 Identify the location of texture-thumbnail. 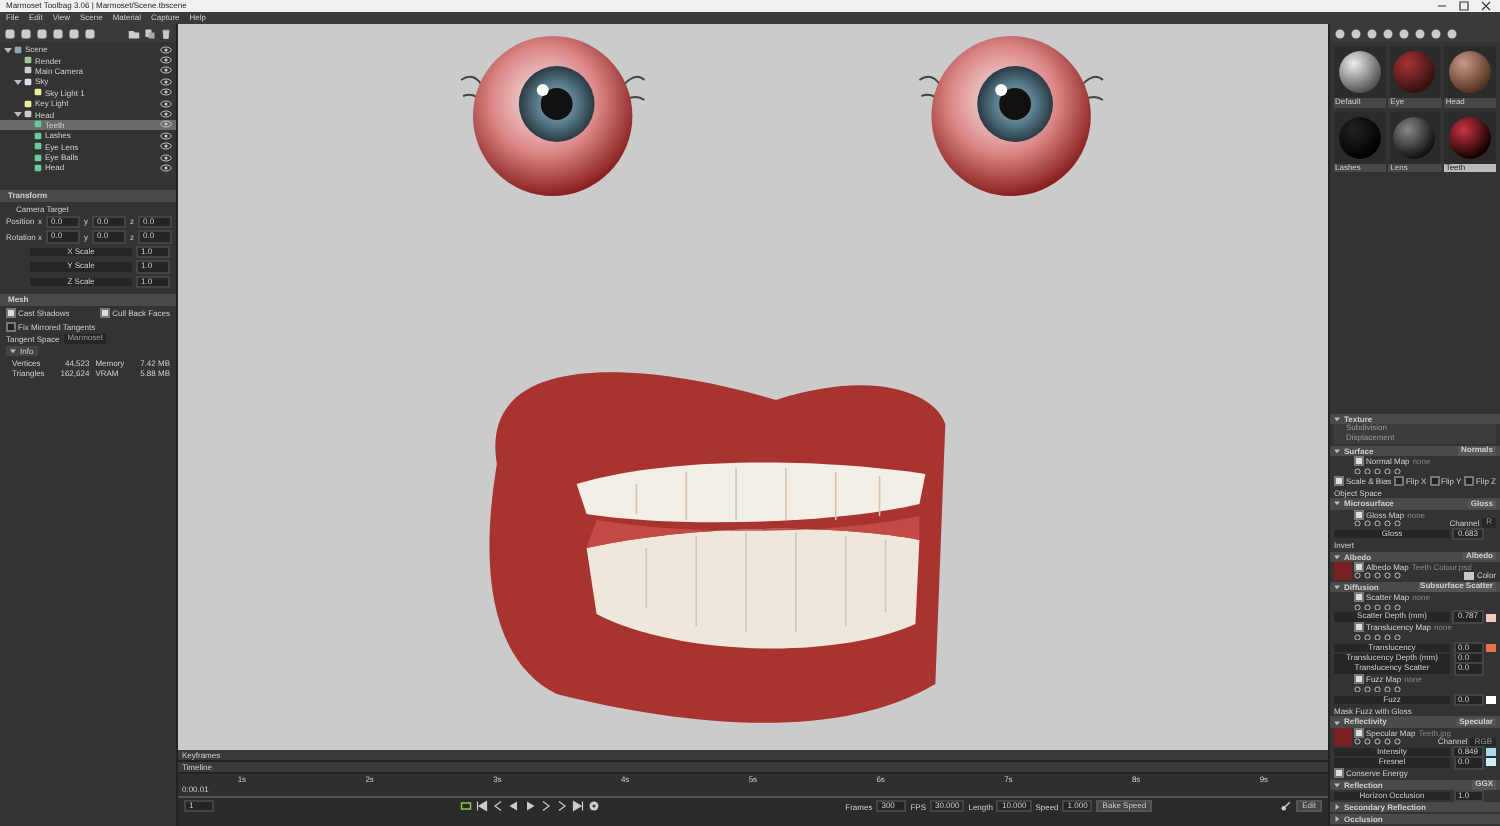
(1343, 571).